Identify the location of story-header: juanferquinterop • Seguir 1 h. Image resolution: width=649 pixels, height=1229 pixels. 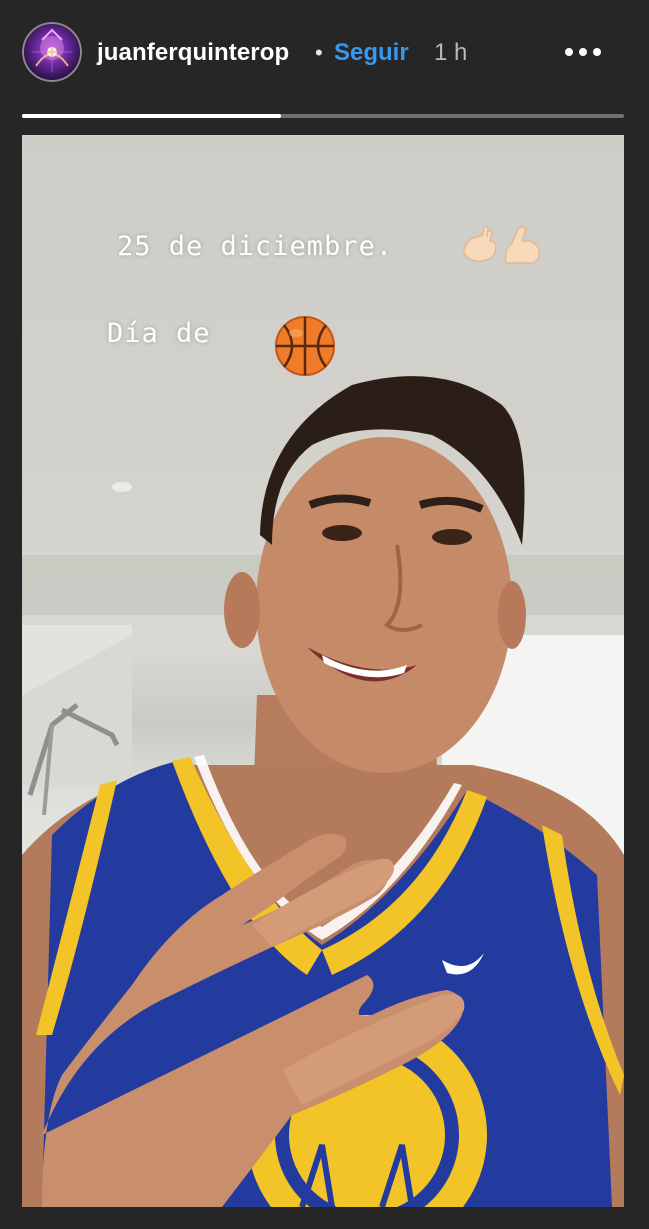
(324, 54).